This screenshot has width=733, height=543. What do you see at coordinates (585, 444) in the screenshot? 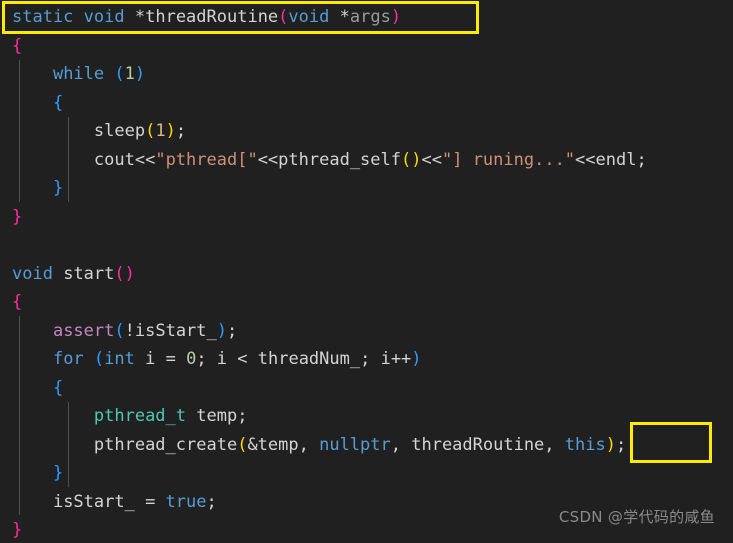
I see `code-token: this` at bounding box center [585, 444].